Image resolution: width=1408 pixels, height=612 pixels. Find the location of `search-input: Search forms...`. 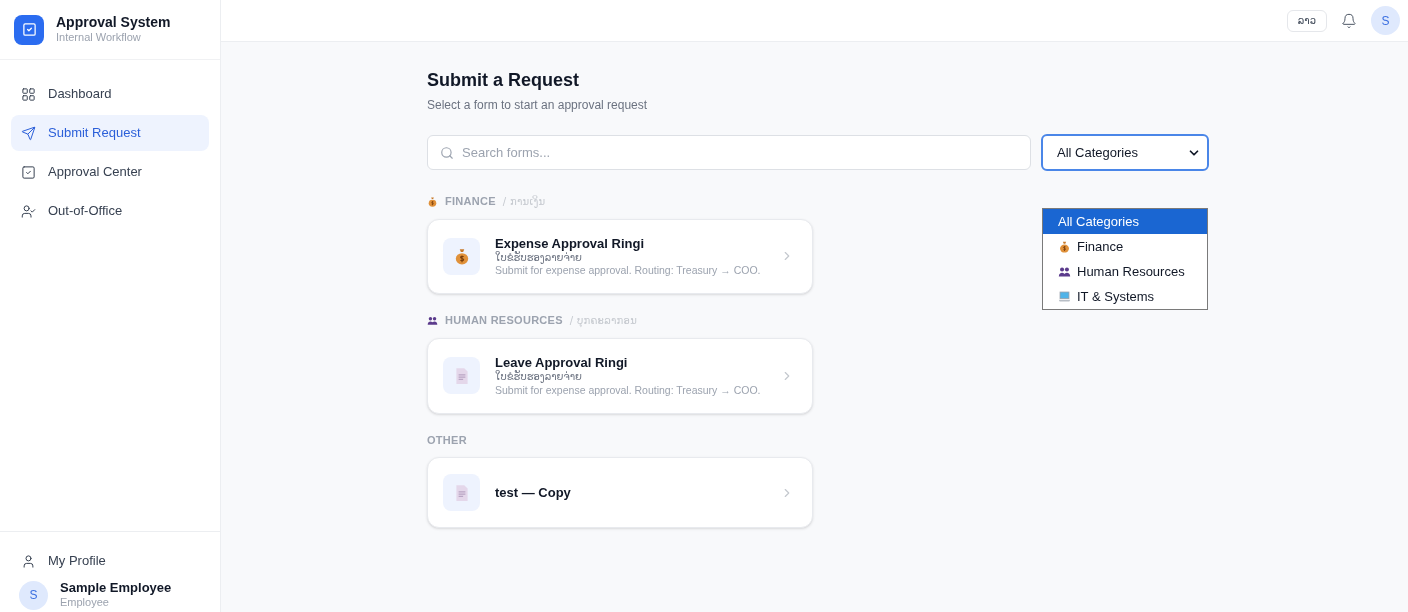

search-input: Search forms... is located at coordinates (740, 152).